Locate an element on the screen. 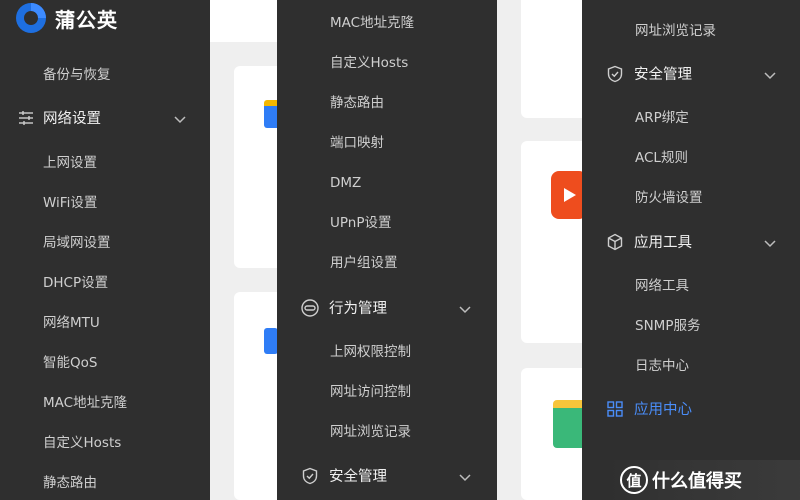 The width and height of the screenshot is (800, 500). menu-item-dhcp: DHCP设置 is located at coordinates (75, 283).